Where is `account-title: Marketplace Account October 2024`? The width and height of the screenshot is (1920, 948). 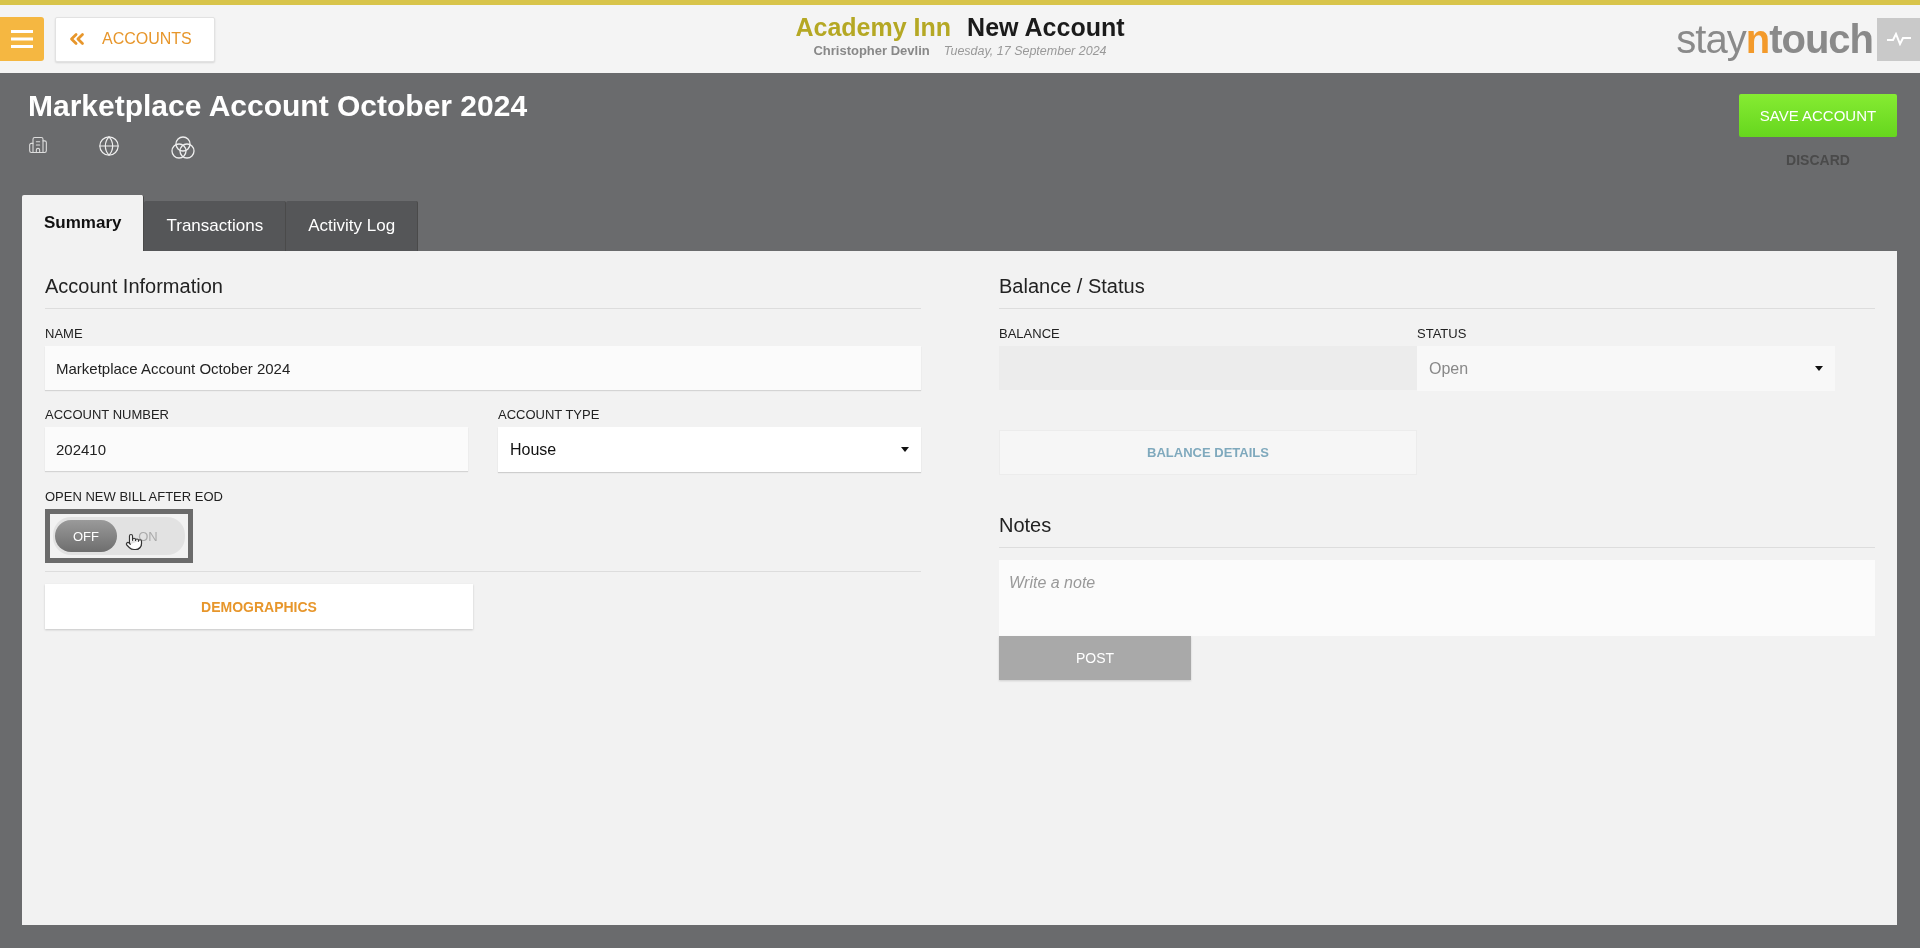
account-title: Marketplace Account October 2024 is located at coordinates (278, 106).